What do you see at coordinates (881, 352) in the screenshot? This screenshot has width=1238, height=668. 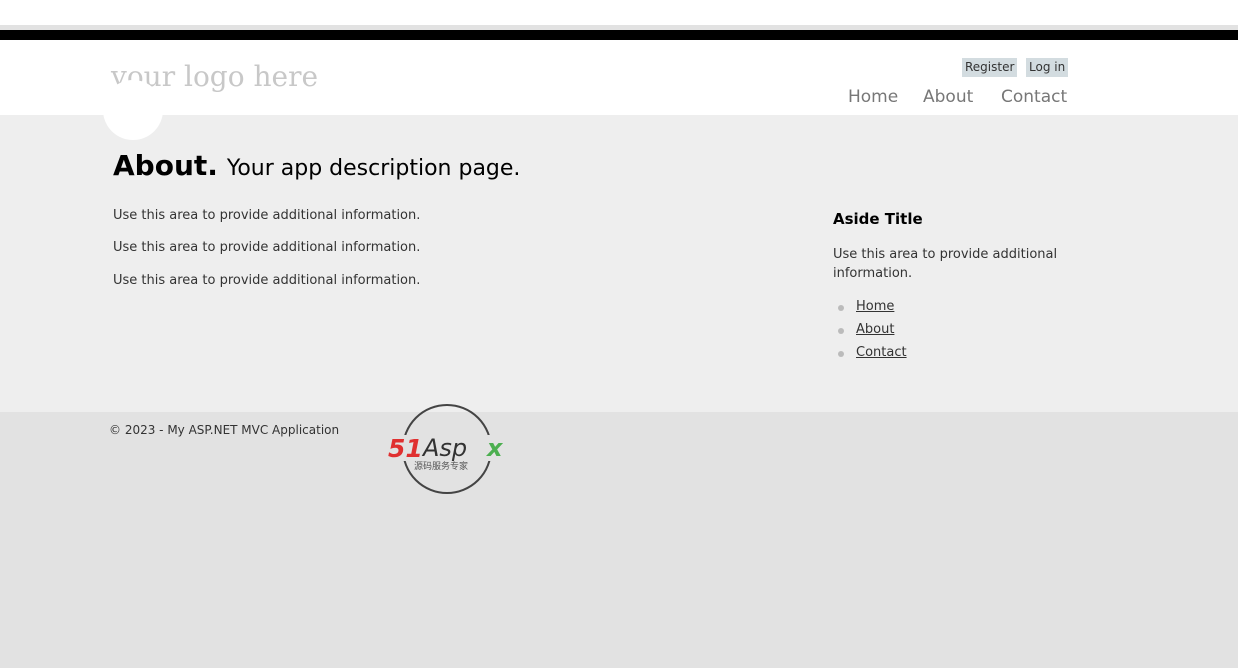 I see `aside-link-contact: Contact` at bounding box center [881, 352].